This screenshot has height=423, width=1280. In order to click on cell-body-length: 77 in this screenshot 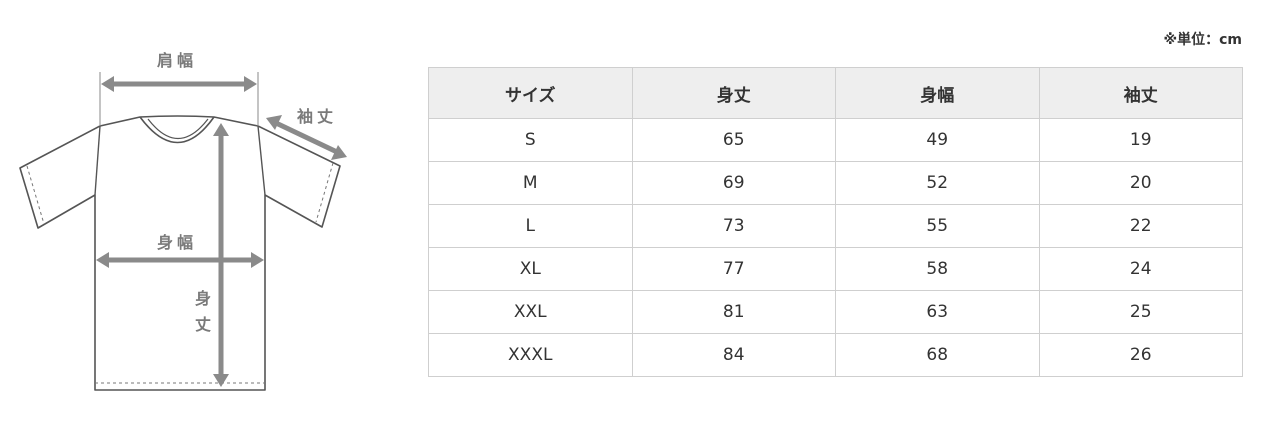, I will do `click(733, 269)`.